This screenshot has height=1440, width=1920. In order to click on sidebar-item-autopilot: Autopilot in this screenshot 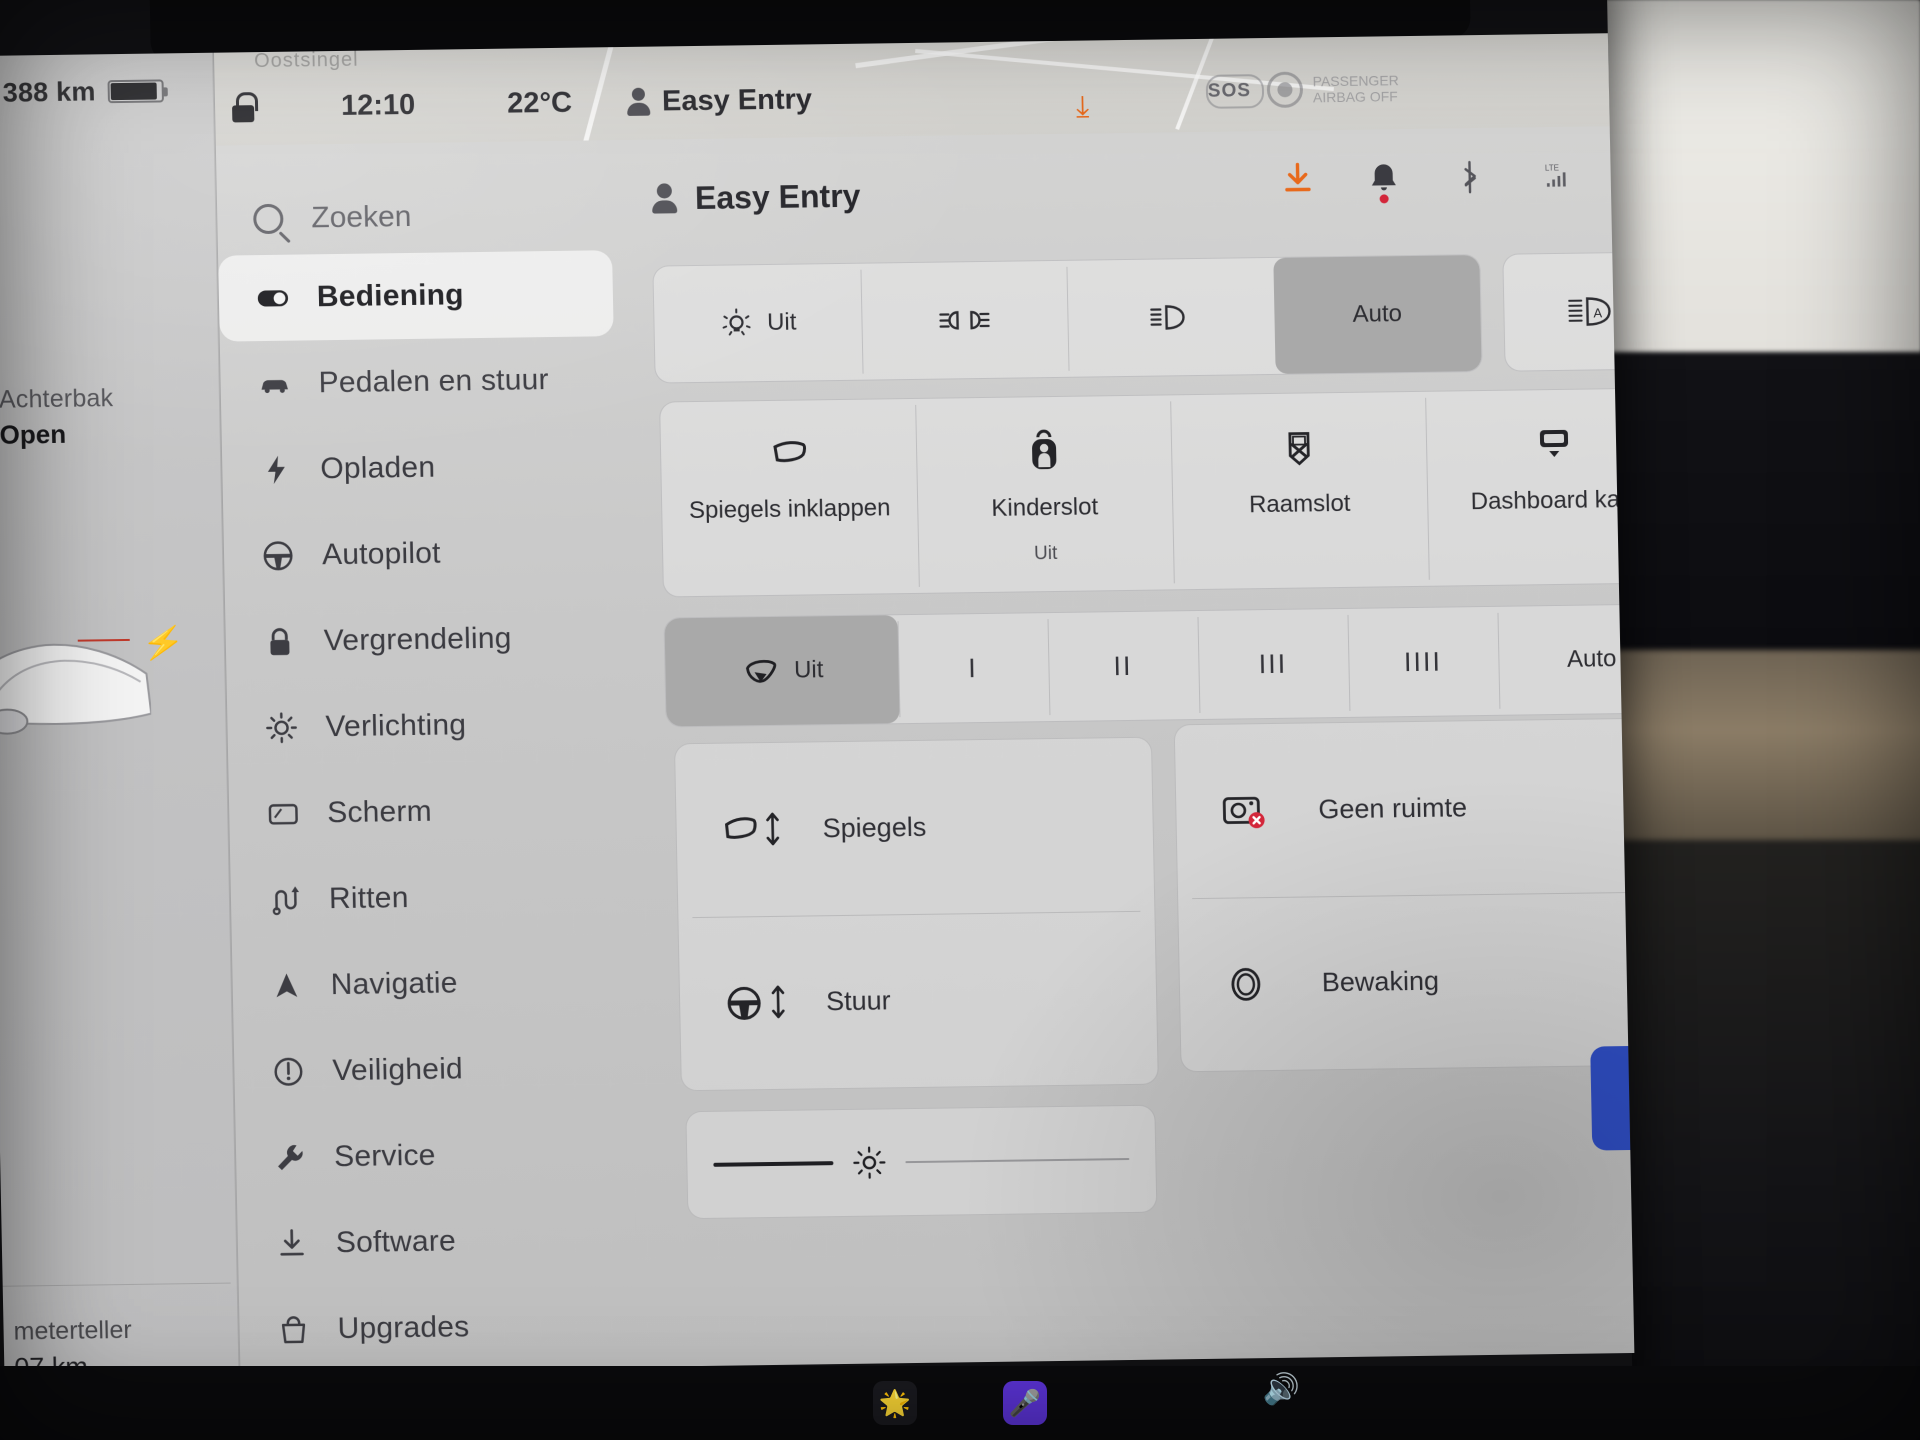, I will do `click(421, 553)`.